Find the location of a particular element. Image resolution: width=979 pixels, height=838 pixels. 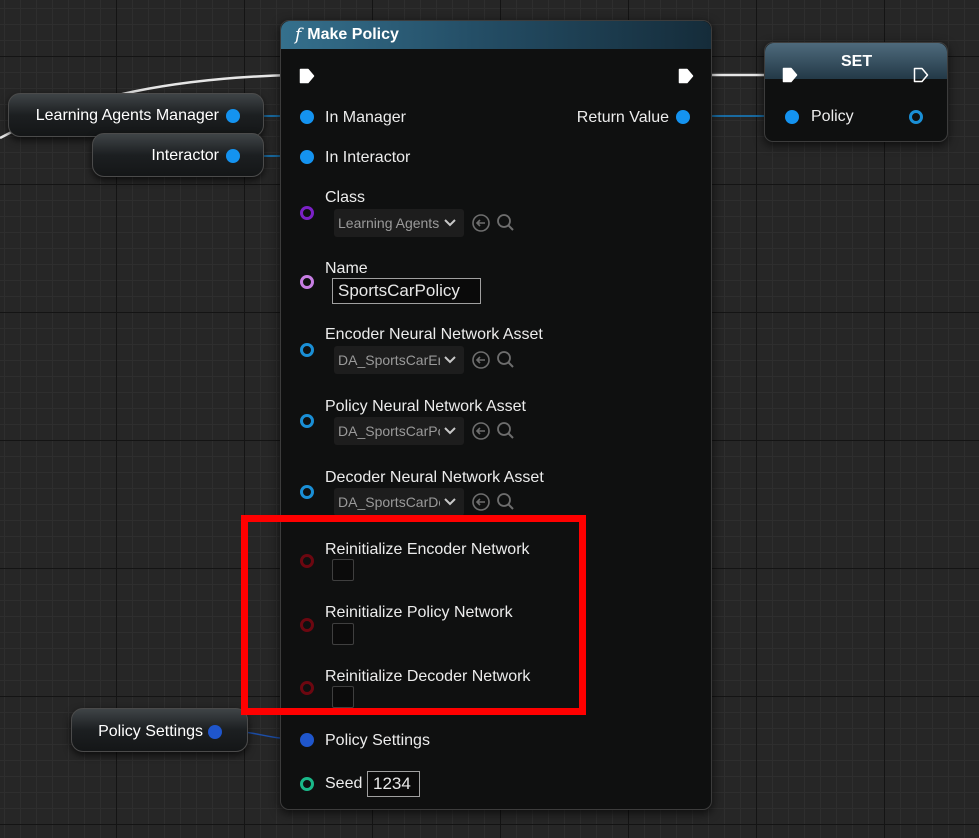

in-manager-pin is located at coordinates (307, 117).